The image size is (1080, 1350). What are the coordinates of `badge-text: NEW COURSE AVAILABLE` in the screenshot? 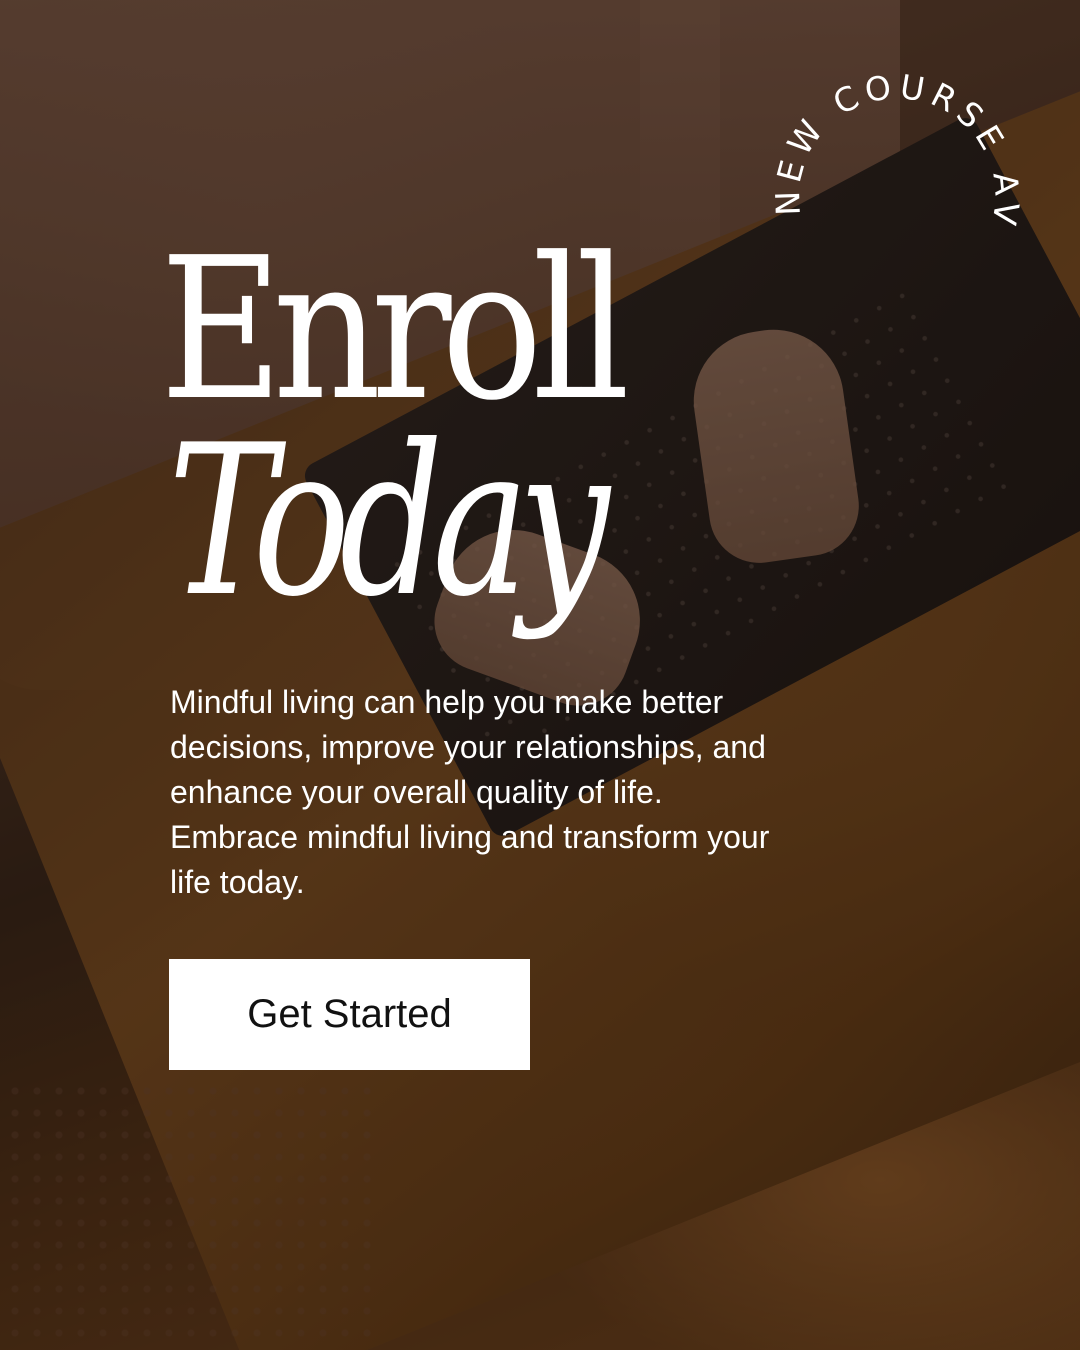 It's located at (897, 151).